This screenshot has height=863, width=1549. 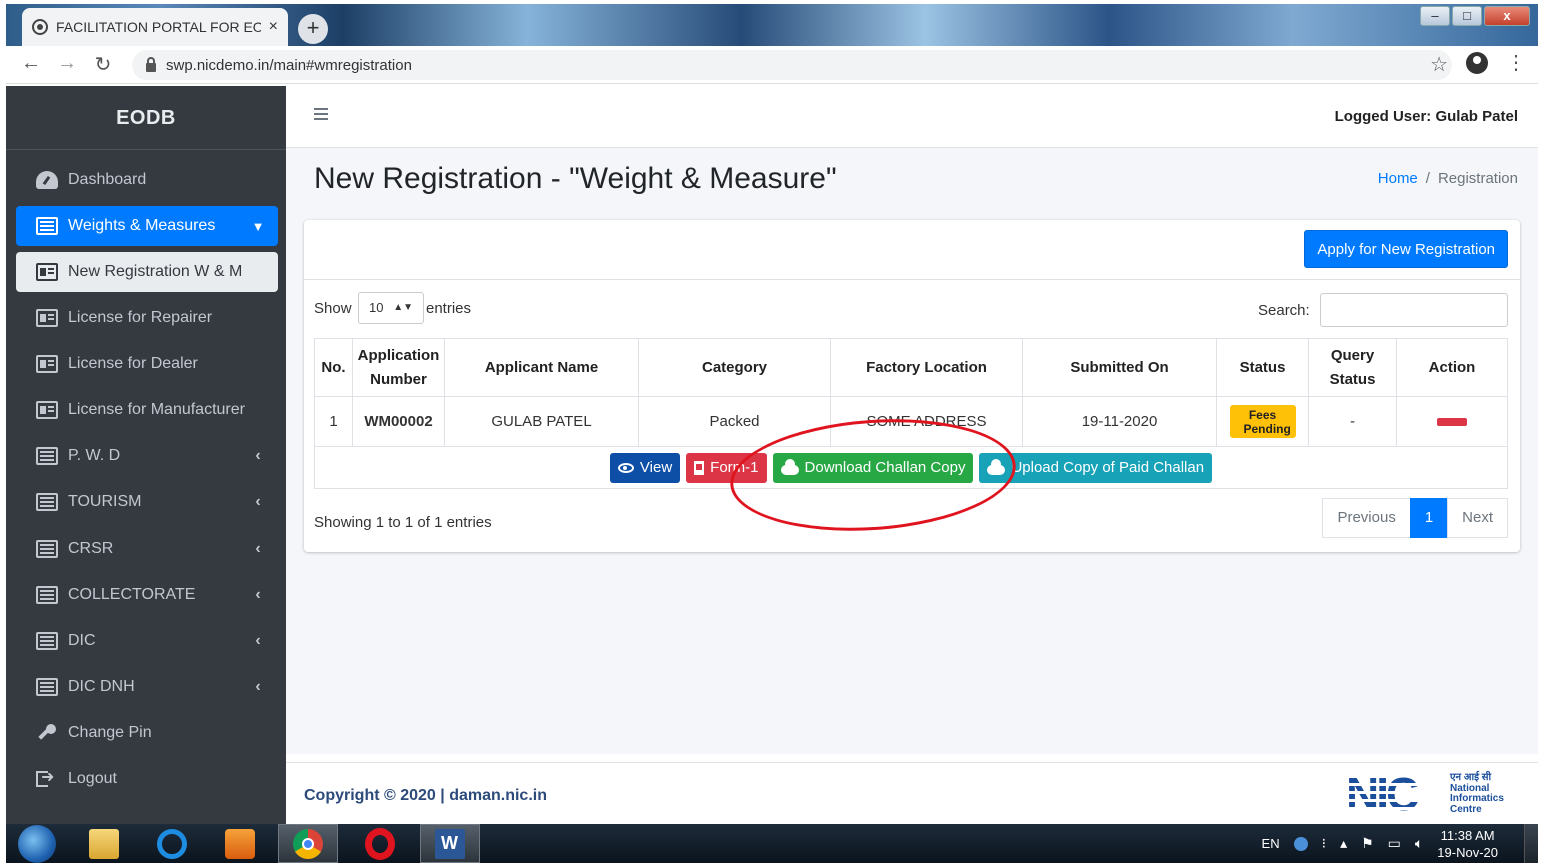 What do you see at coordinates (734, 367) in the screenshot?
I see `column-header-category: Category` at bounding box center [734, 367].